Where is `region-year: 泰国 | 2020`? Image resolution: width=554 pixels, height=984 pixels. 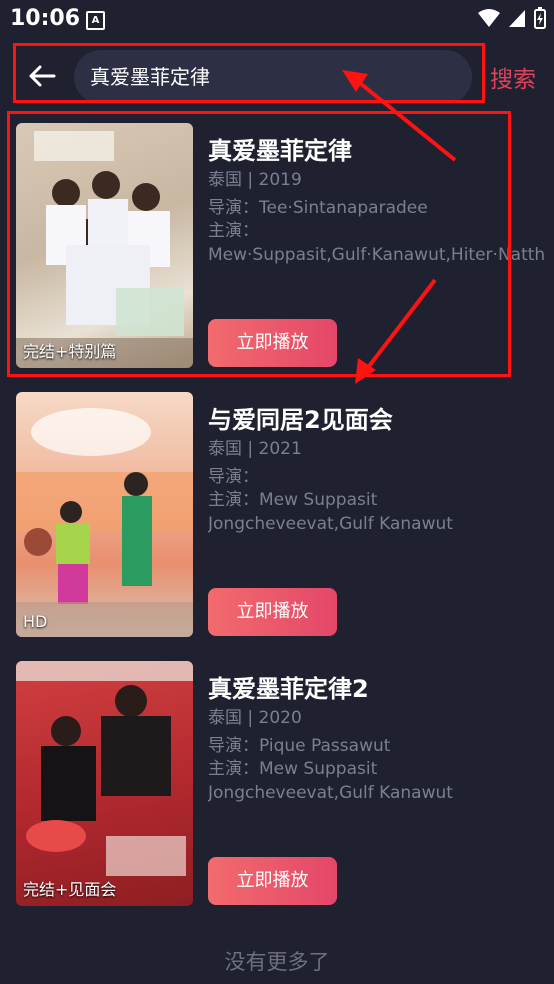
region-year: 泰国 | 2020 is located at coordinates (255, 718).